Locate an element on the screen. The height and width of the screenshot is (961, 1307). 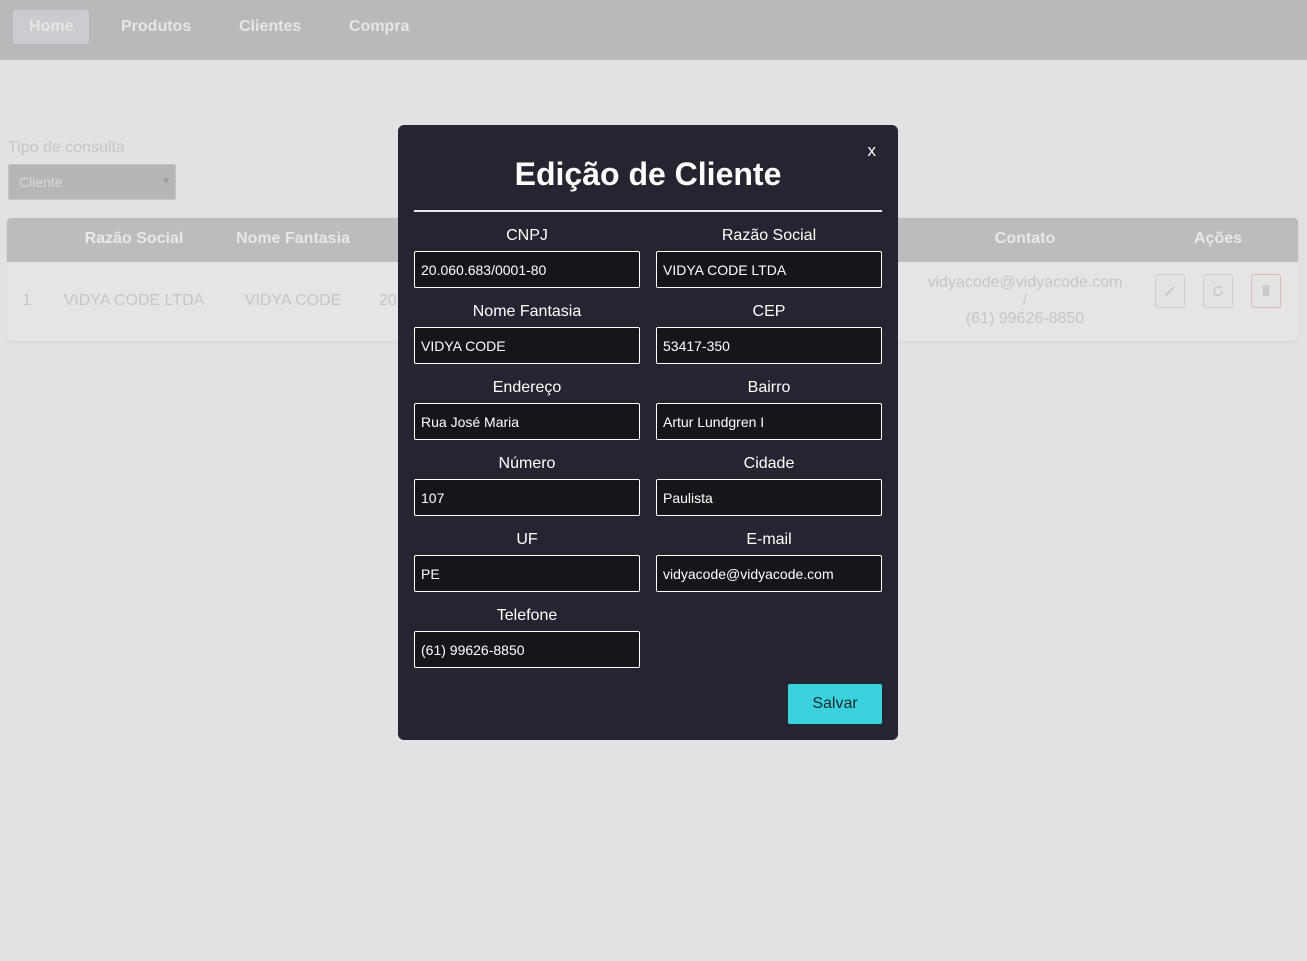
cidade-field is located at coordinates (769, 497).